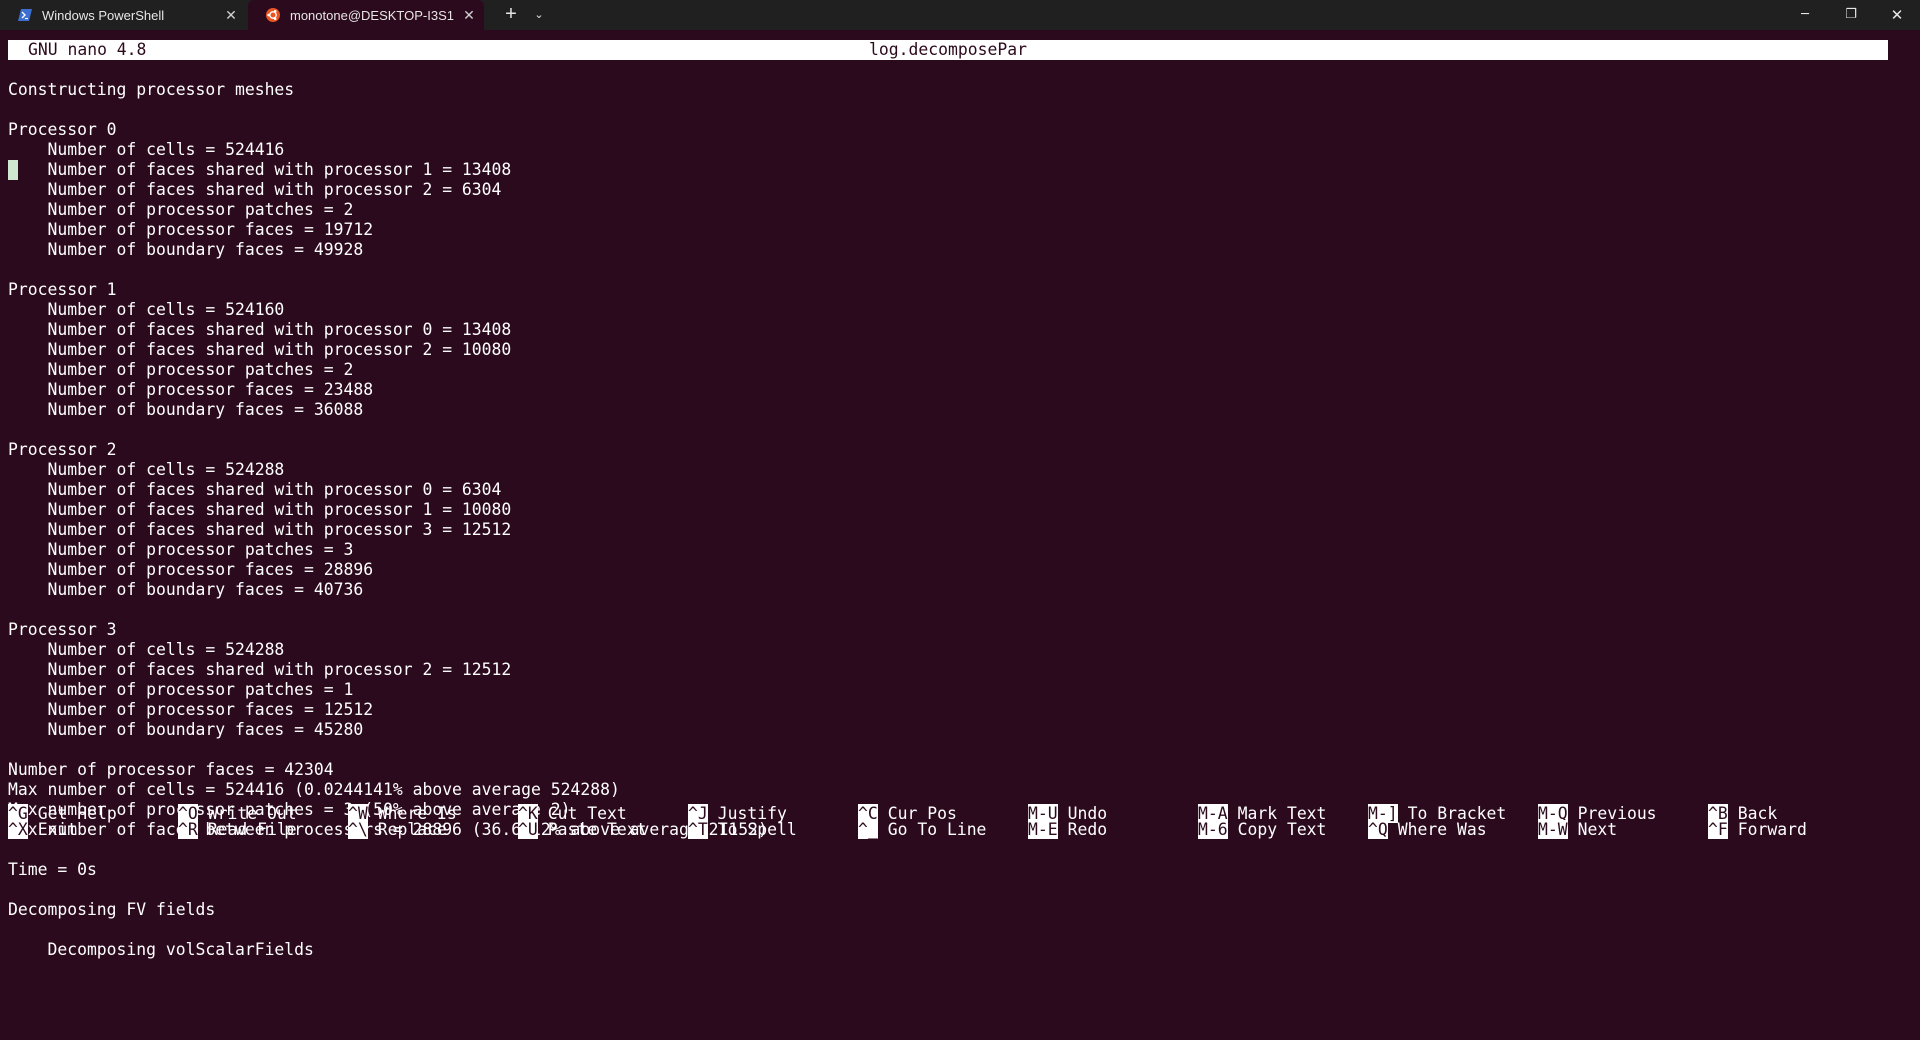  I want to click on text-line: Number of boundary faces = 49928, so click(186, 249).